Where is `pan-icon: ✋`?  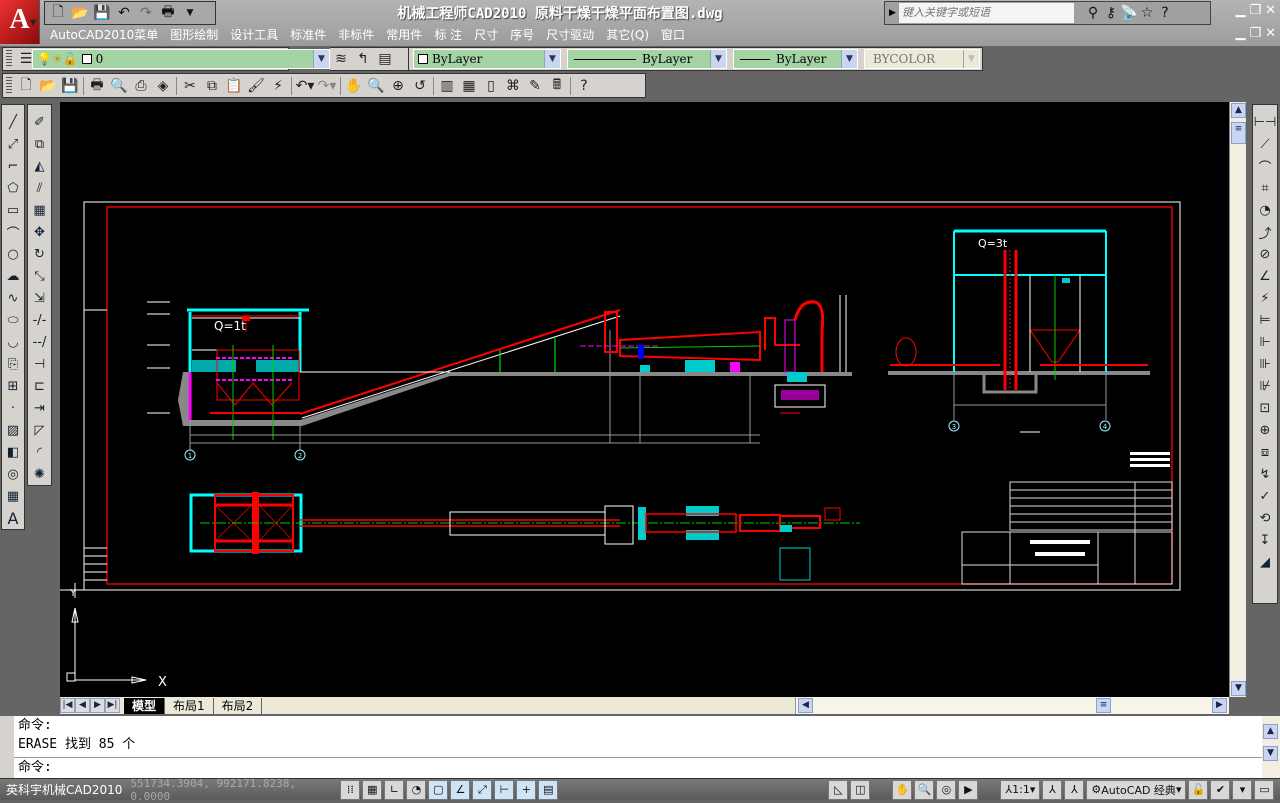
pan-icon: ✋ is located at coordinates (902, 789).